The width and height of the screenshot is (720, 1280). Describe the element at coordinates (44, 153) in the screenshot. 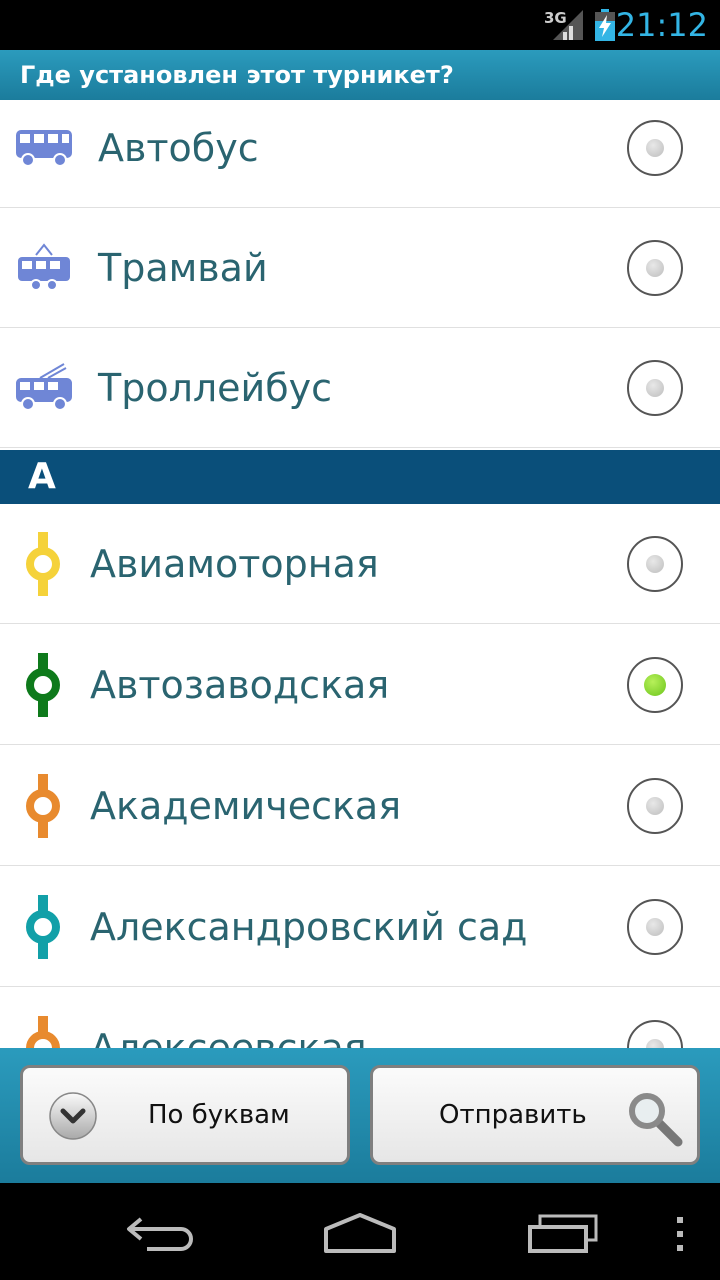

I see `bus-icon` at that location.